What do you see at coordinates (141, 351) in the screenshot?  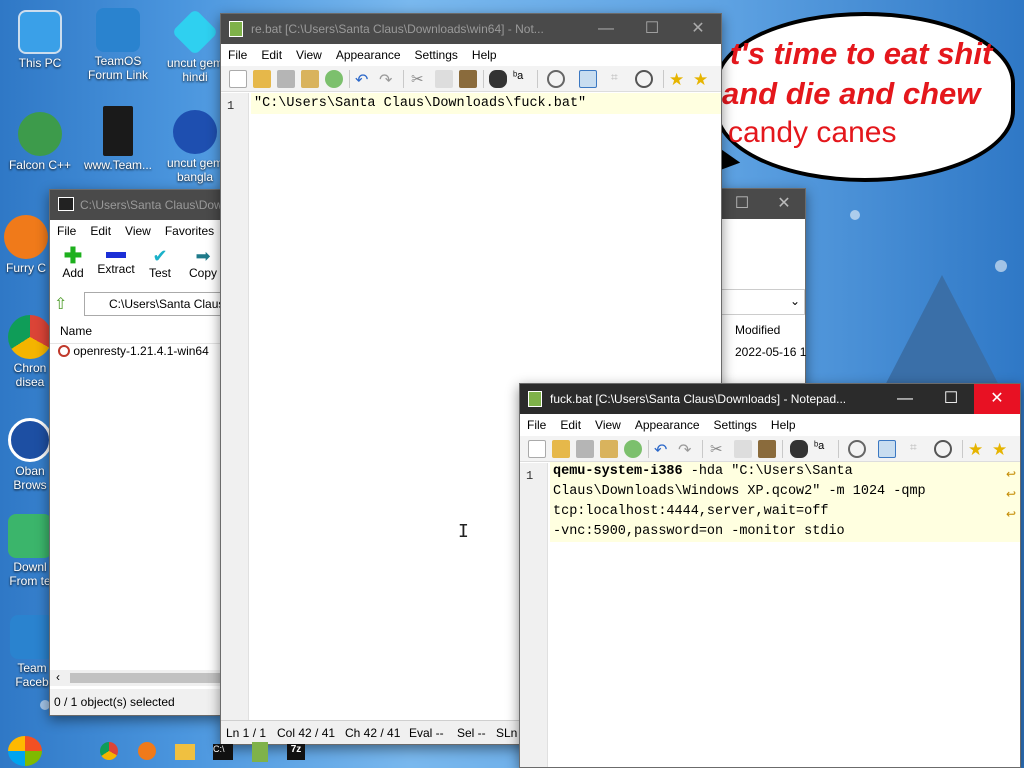 I see `file-name: openresty-1.21.4.1-win64` at bounding box center [141, 351].